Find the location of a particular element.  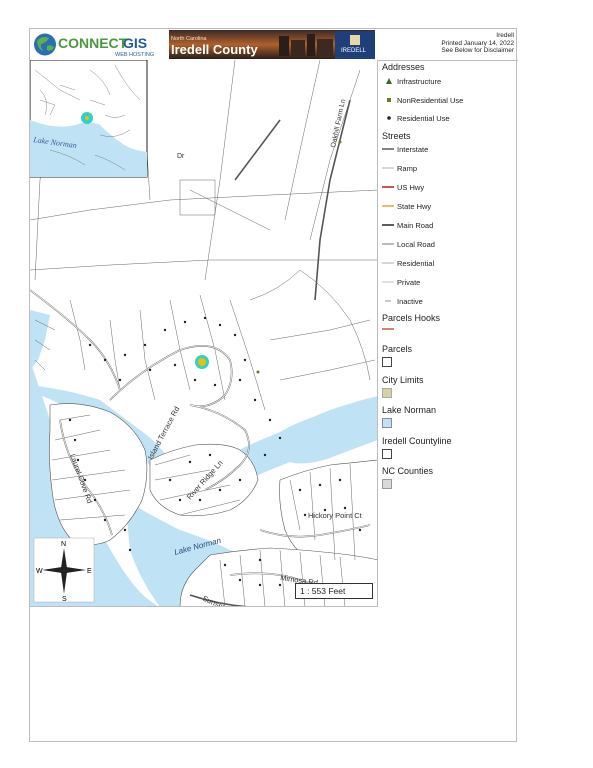

connectgis-logo: CONNECT GIS WEB HOSTING is located at coordinates (94, 45).